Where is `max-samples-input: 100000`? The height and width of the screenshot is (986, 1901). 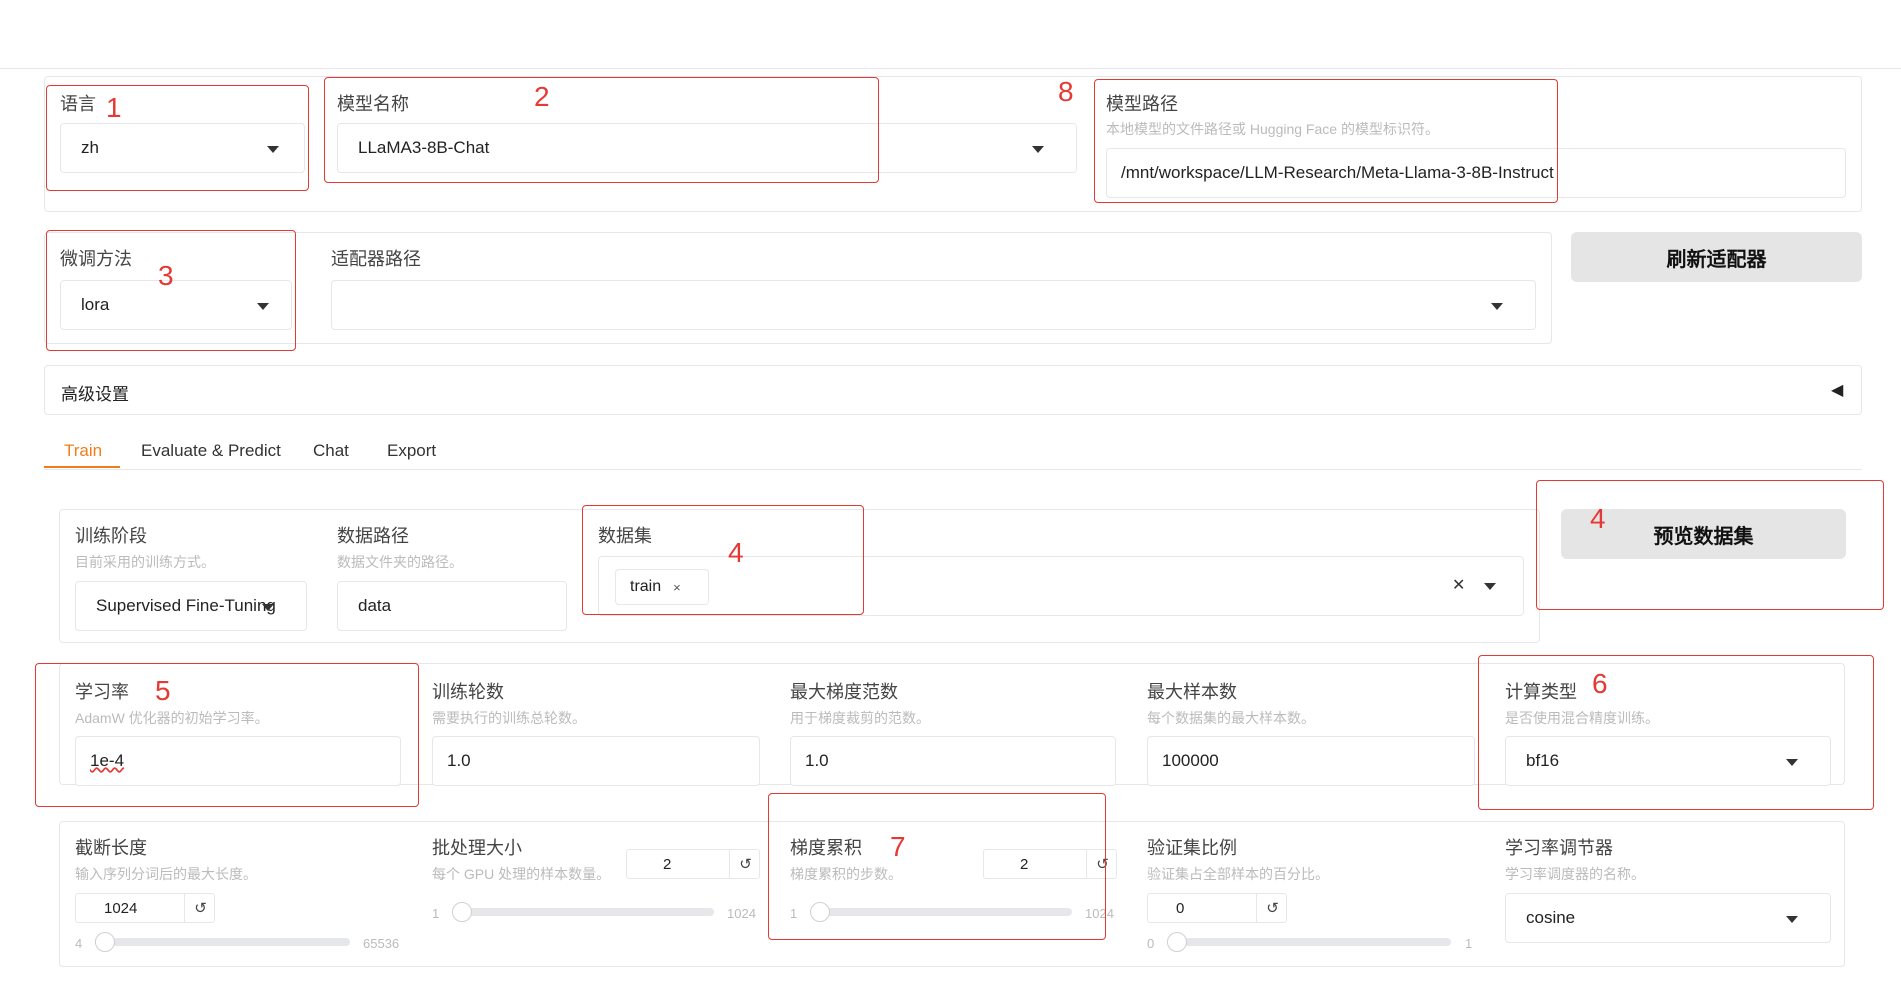 max-samples-input: 100000 is located at coordinates (1311, 761).